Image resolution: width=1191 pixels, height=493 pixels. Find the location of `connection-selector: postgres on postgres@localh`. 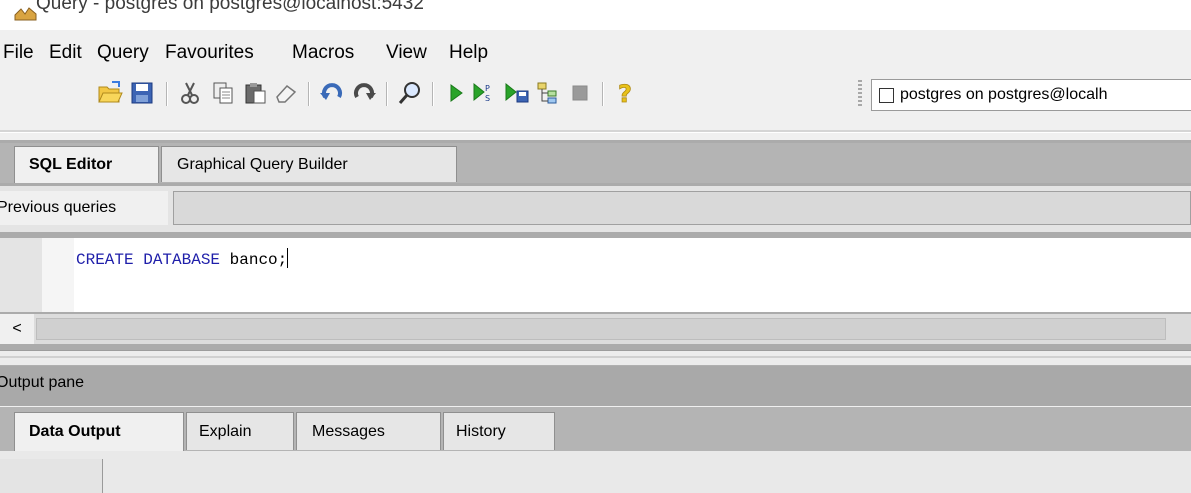

connection-selector: postgres on postgres@localh is located at coordinates (1031, 95).